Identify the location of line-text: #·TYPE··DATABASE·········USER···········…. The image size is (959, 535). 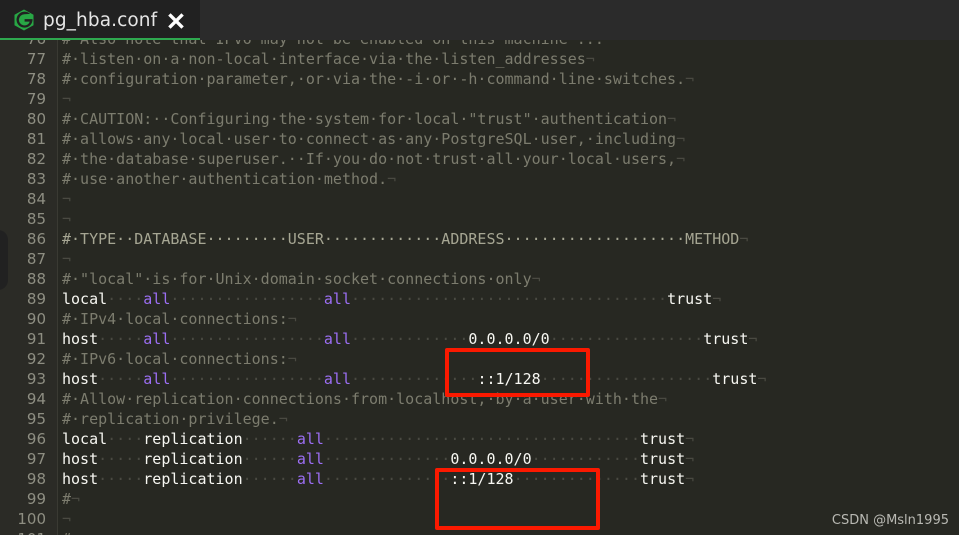
(405, 239).